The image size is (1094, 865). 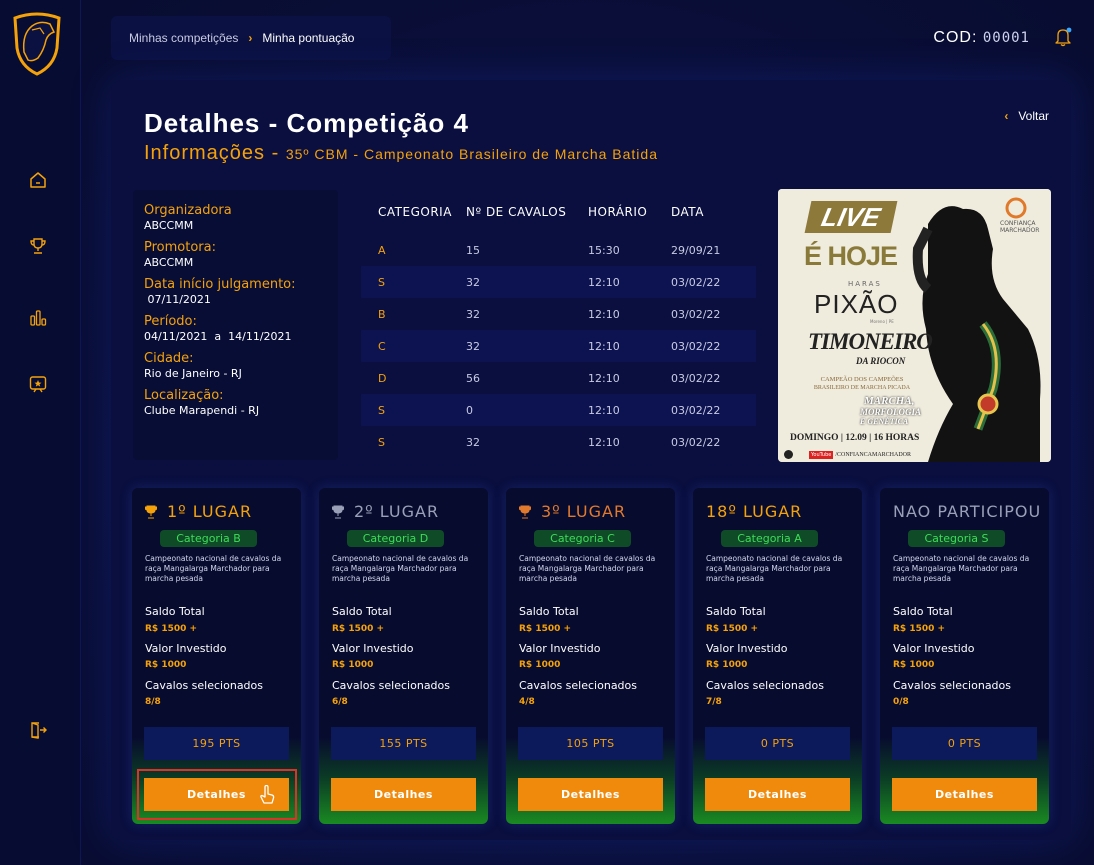 I want to click on horse-shield-logo, so click(x=37, y=44).